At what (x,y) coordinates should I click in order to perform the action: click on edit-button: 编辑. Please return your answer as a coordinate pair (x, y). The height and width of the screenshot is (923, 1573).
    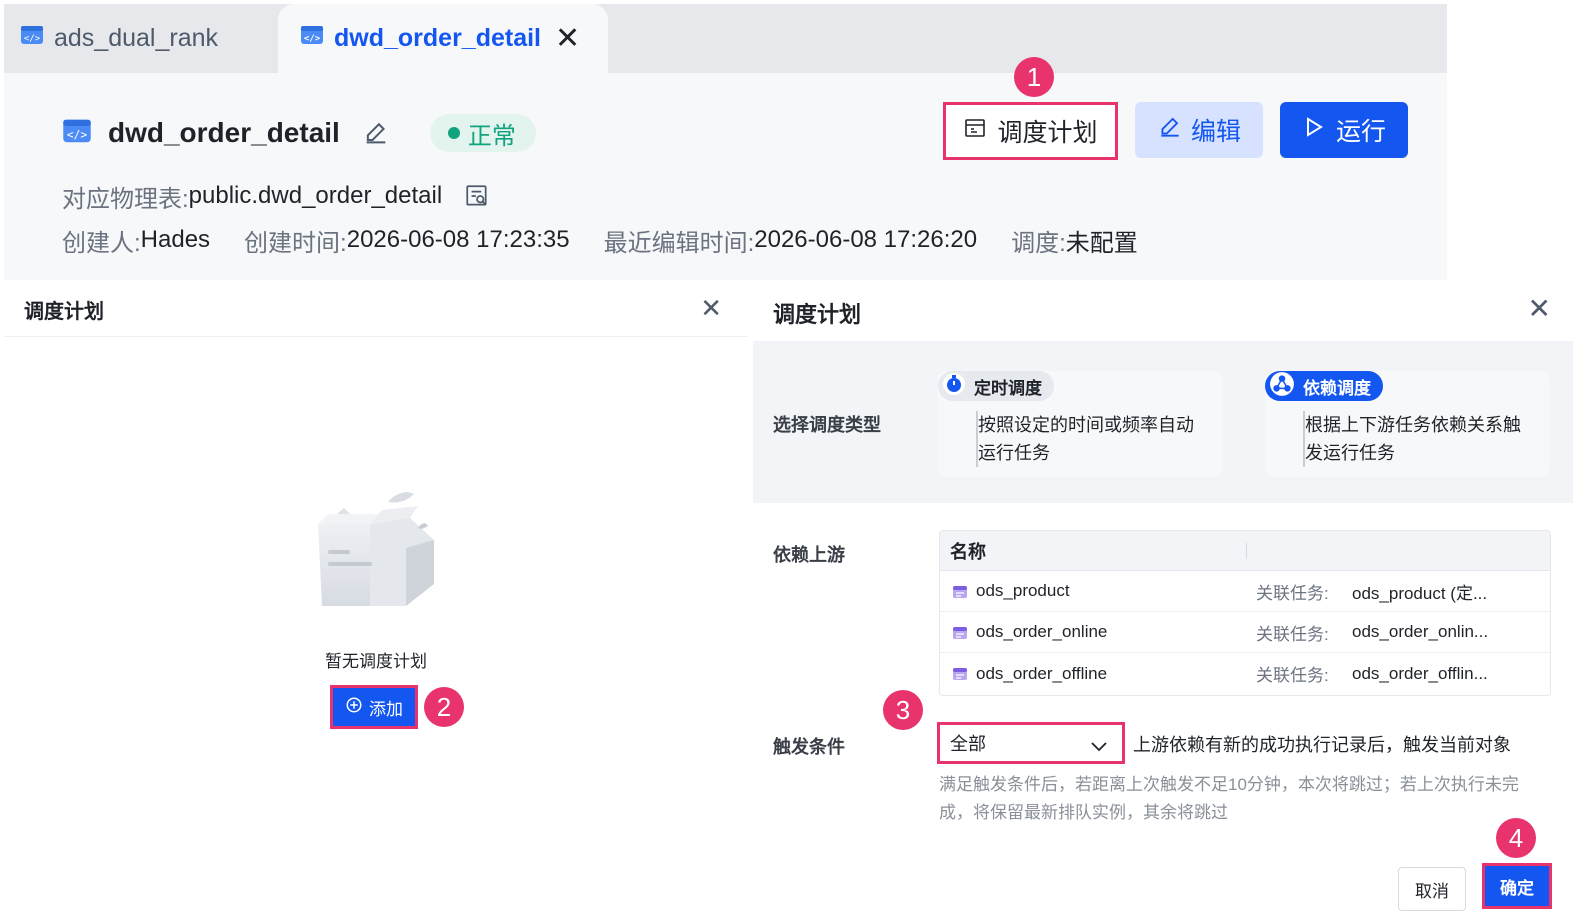
    Looking at the image, I should click on (1199, 130).